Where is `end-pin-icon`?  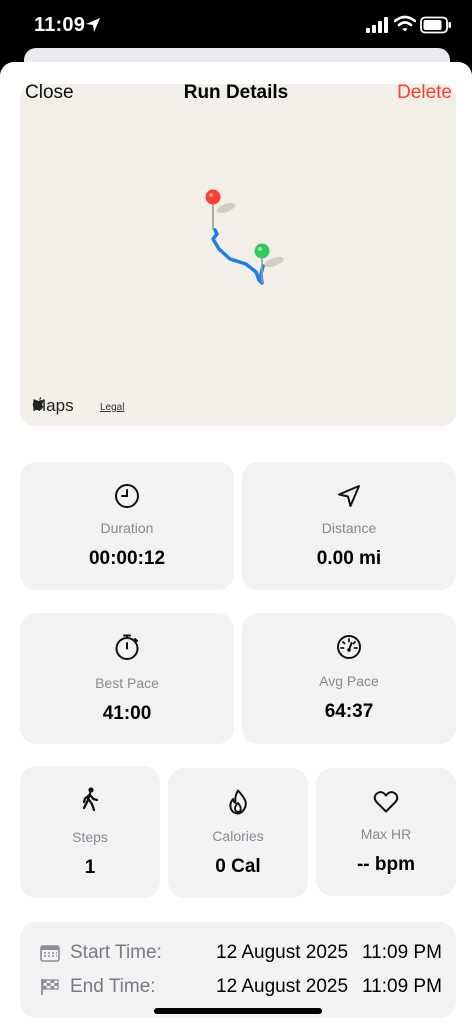
end-pin-icon is located at coordinates (213, 197).